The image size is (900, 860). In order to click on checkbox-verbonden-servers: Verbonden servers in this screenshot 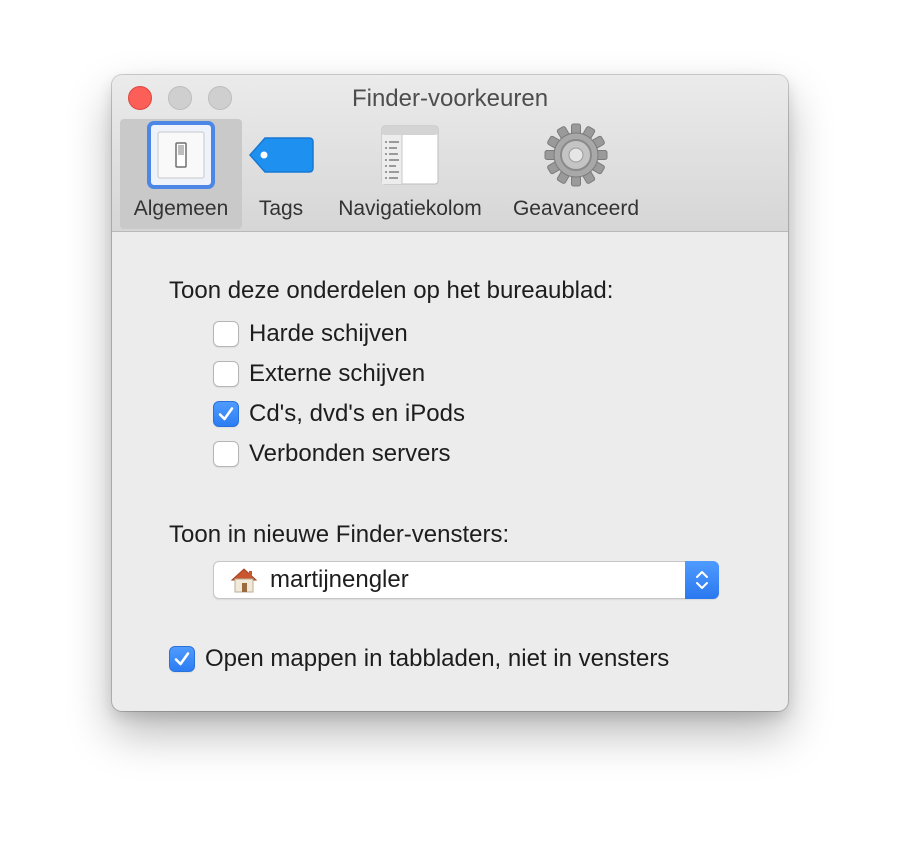, I will do `click(331, 454)`.